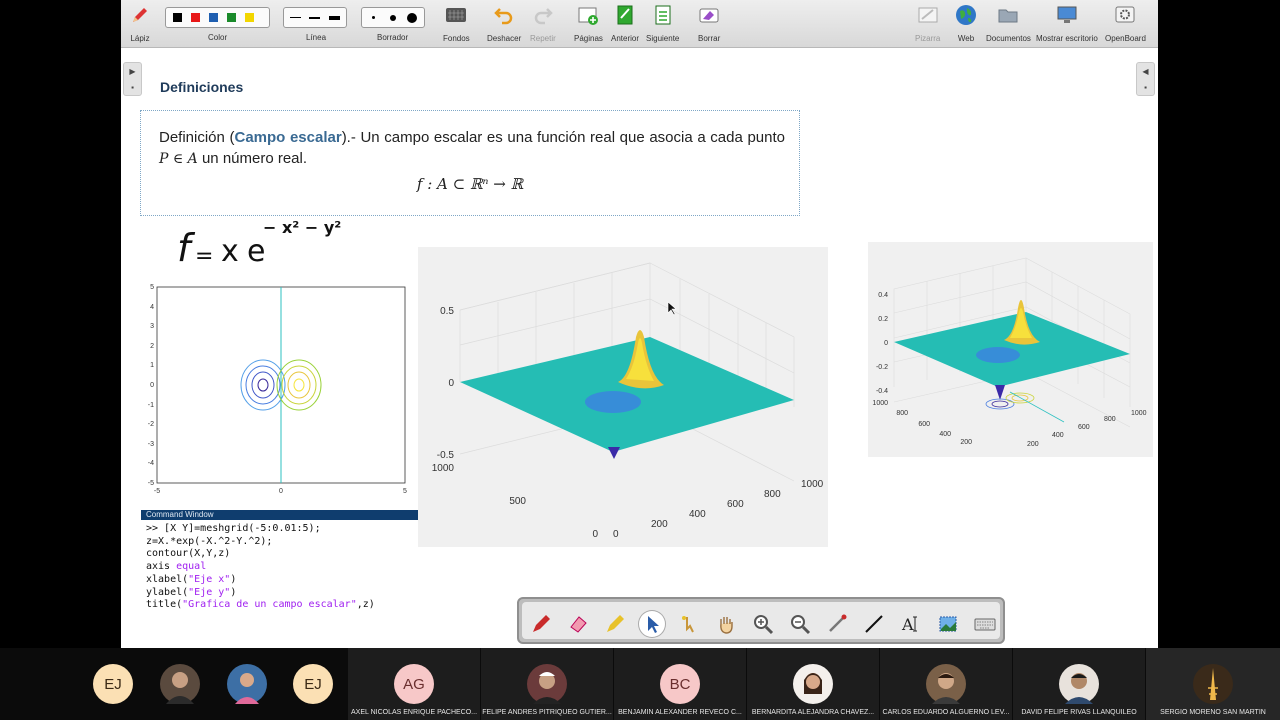 The image size is (1280, 720). I want to click on drawing-tools-palette: A, so click(761, 620).